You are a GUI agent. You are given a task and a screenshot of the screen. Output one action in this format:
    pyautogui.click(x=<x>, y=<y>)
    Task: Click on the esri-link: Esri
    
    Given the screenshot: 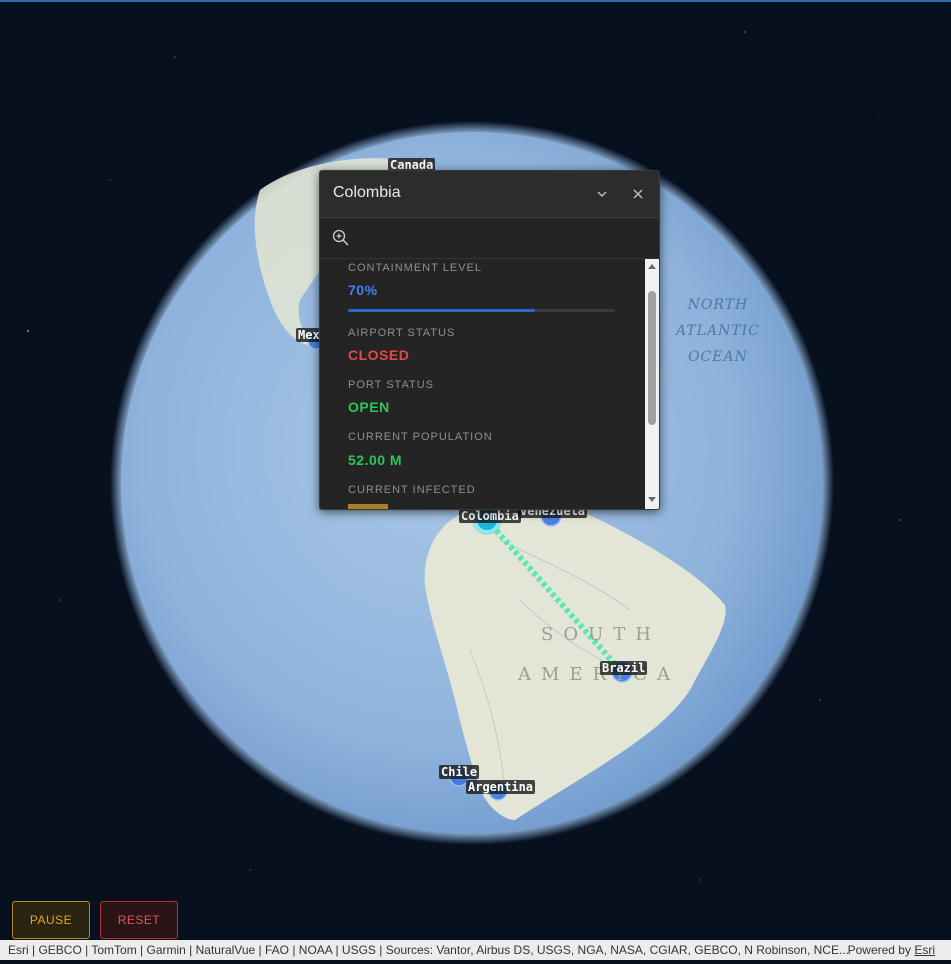 What is the action you would take?
    pyautogui.click(x=924, y=950)
    